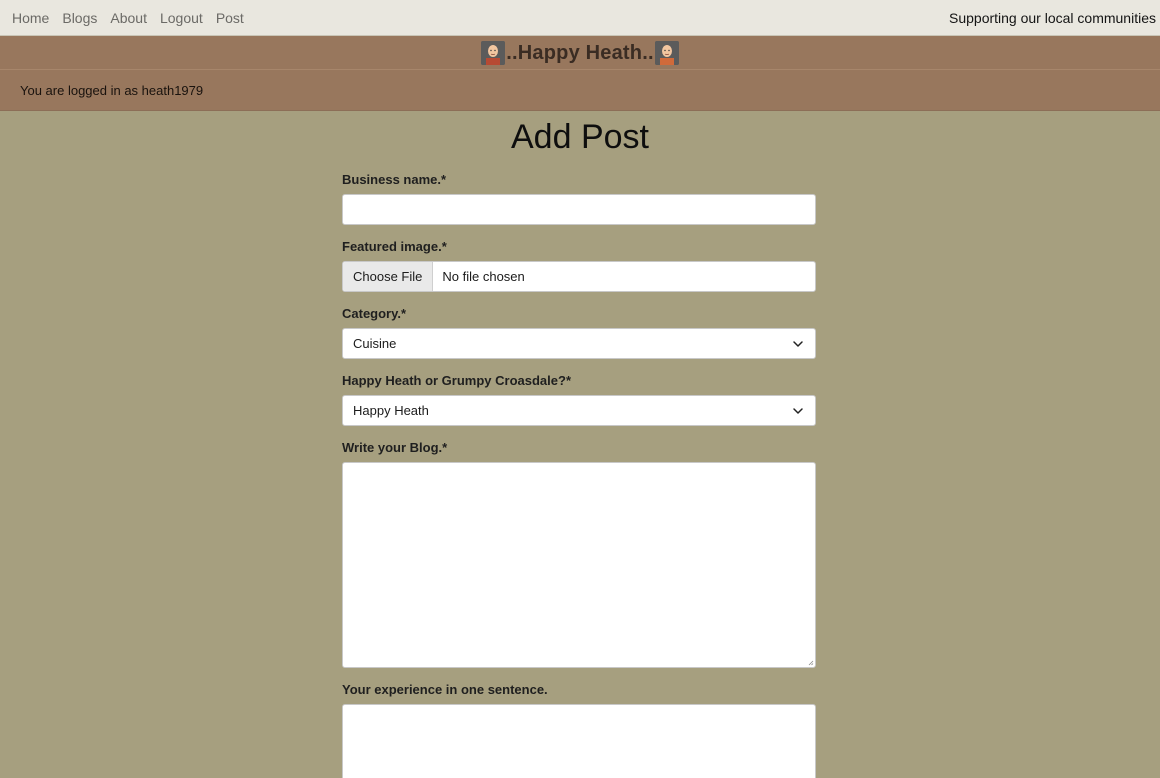 The height and width of the screenshot is (778, 1160). Describe the element at coordinates (580, 90) in the screenshot. I see `login-status-row: You are logged in as heath1979` at that location.